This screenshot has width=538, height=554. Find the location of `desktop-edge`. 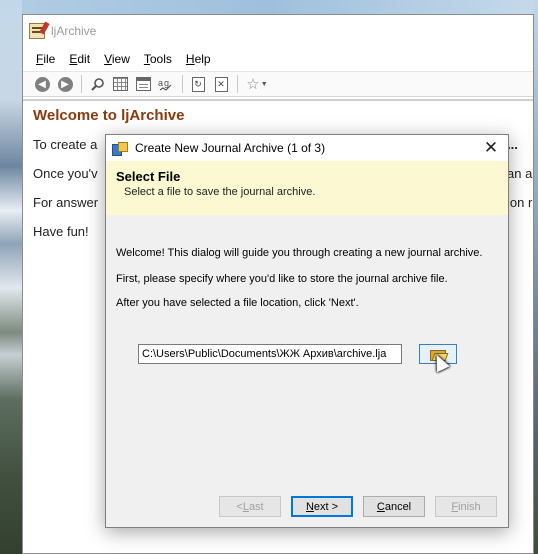

desktop-edge is located at coordinates (536, 277).